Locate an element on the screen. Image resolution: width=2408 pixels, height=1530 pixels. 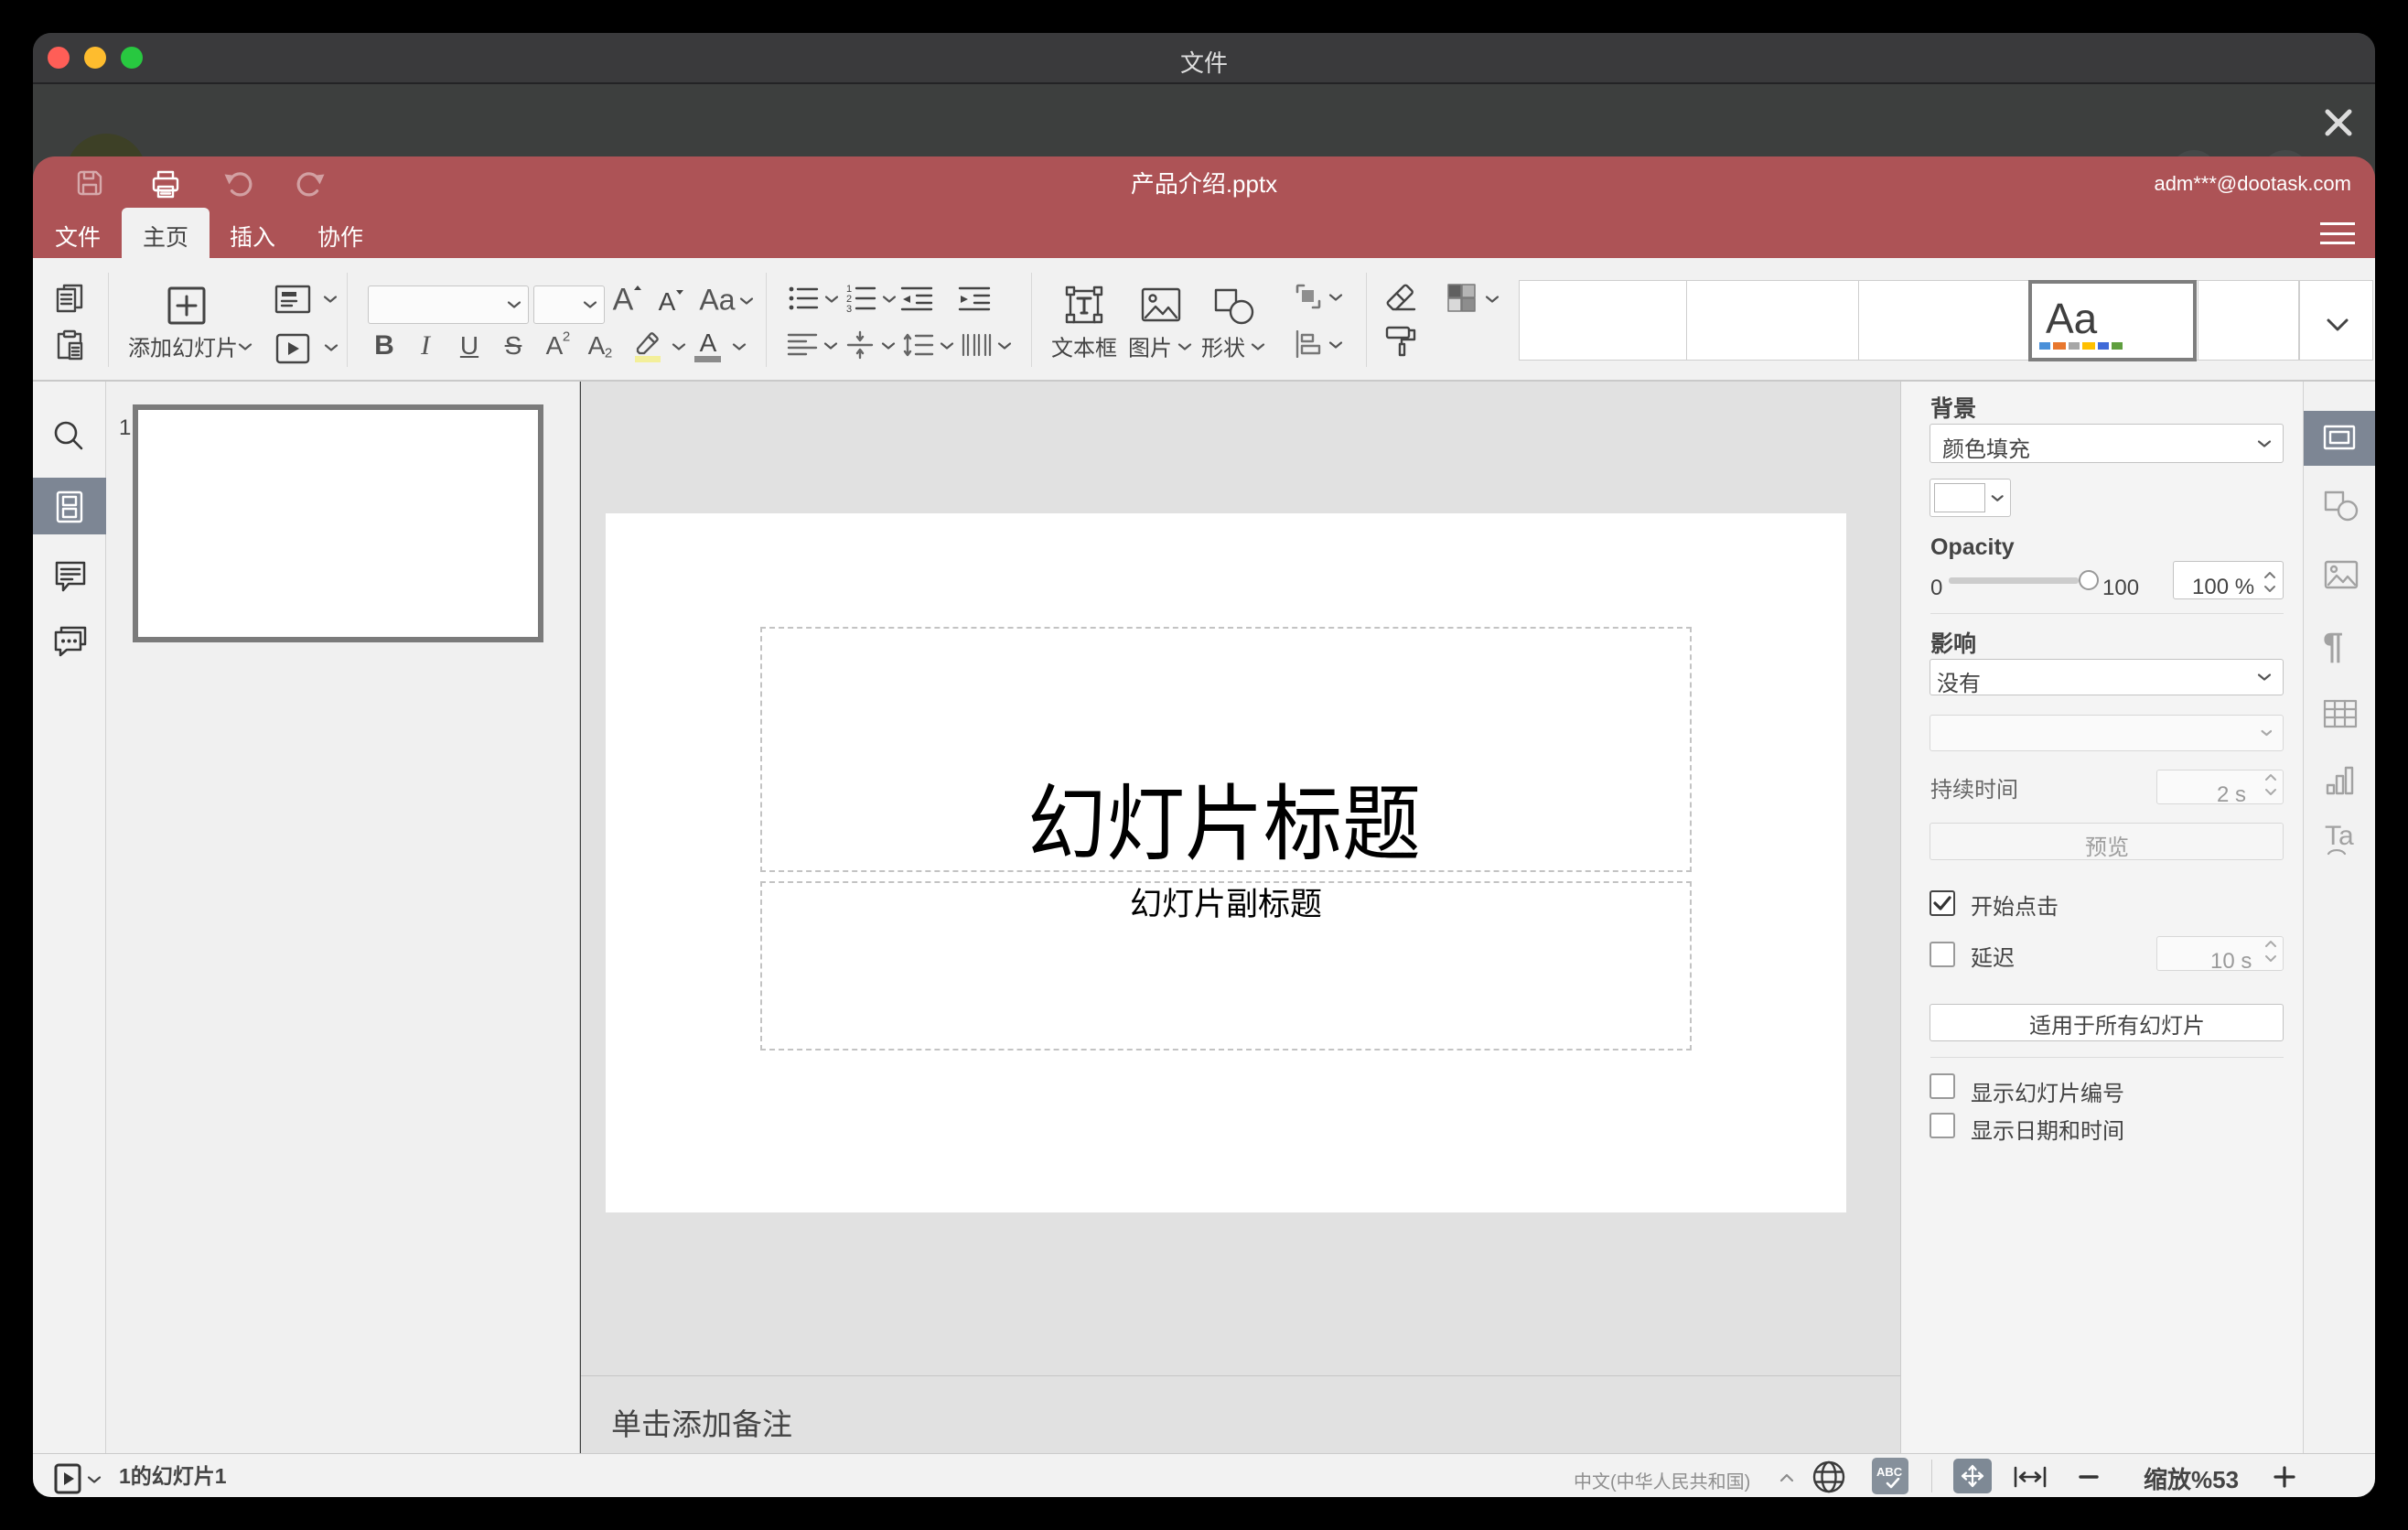
svg-text: ABC is located at coordinates (1889, 1471).